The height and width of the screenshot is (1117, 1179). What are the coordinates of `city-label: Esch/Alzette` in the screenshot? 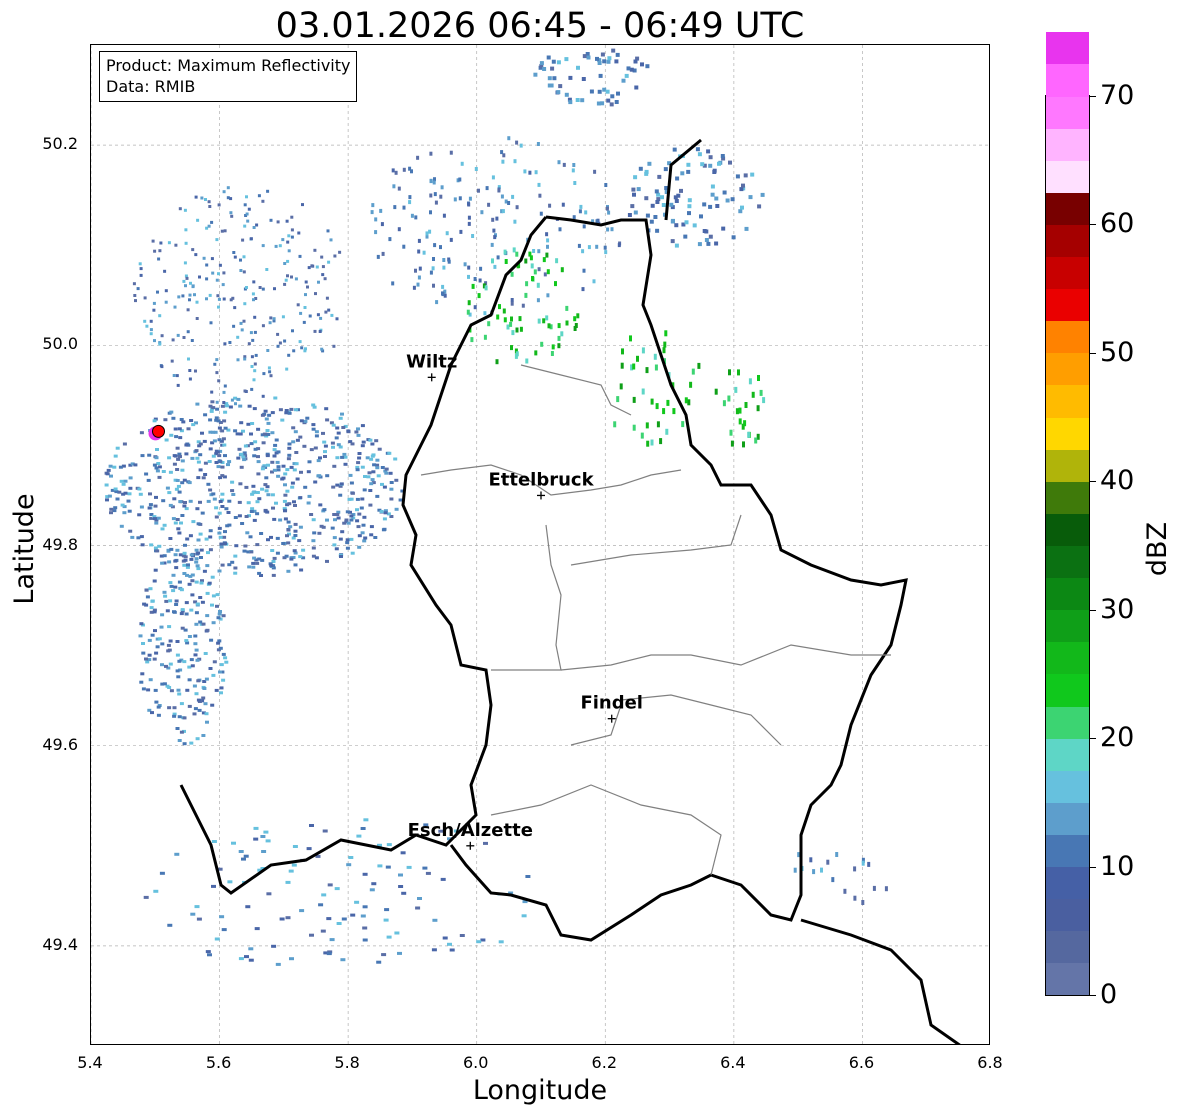 It's located at (470, 830).